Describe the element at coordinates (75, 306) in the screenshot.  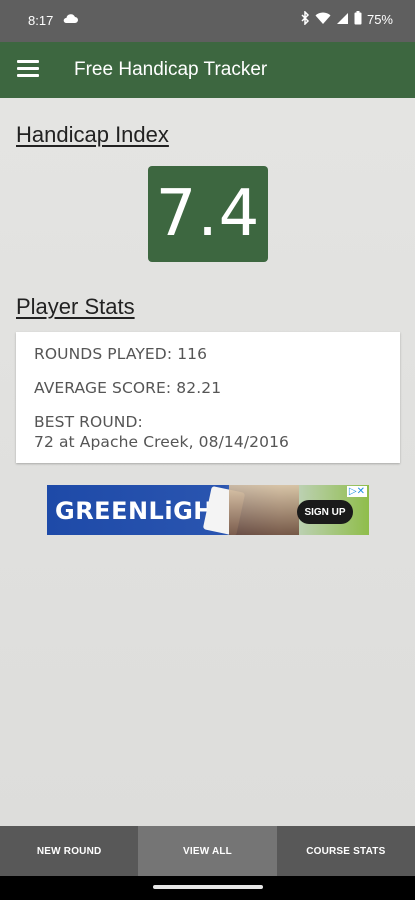
I see `player-stats-heading: Player Stats` at that location.